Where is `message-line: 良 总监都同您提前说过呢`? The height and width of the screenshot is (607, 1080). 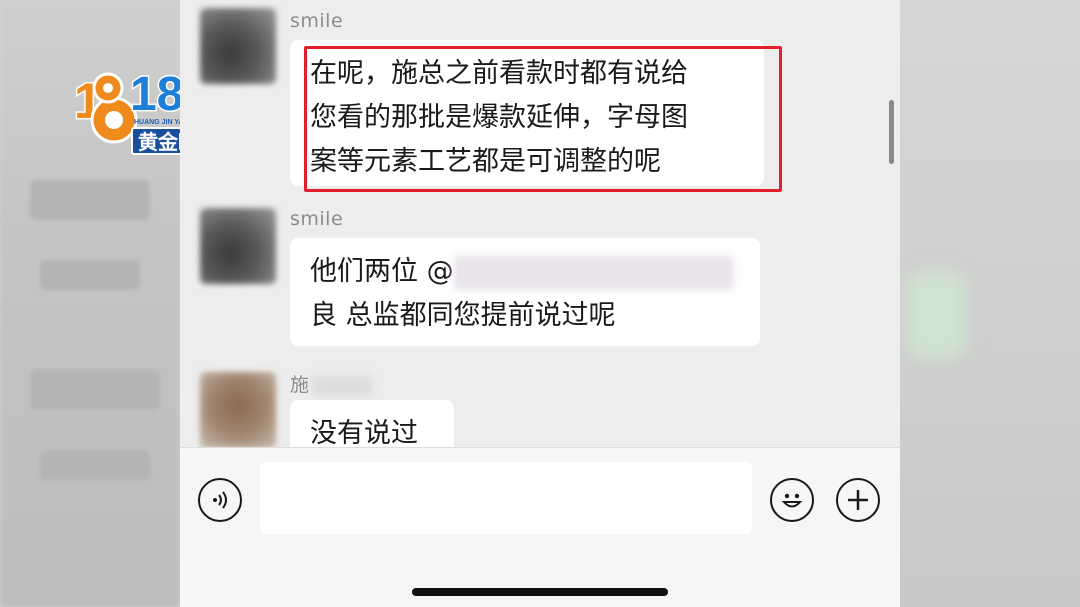 message-line: 良 总监都同您提前说过呢 is located at coordinates (463, 315).